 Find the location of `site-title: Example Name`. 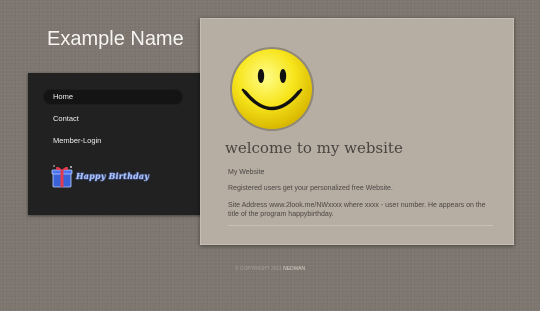

site-title: Example Name is located at coordinates (115, 39).